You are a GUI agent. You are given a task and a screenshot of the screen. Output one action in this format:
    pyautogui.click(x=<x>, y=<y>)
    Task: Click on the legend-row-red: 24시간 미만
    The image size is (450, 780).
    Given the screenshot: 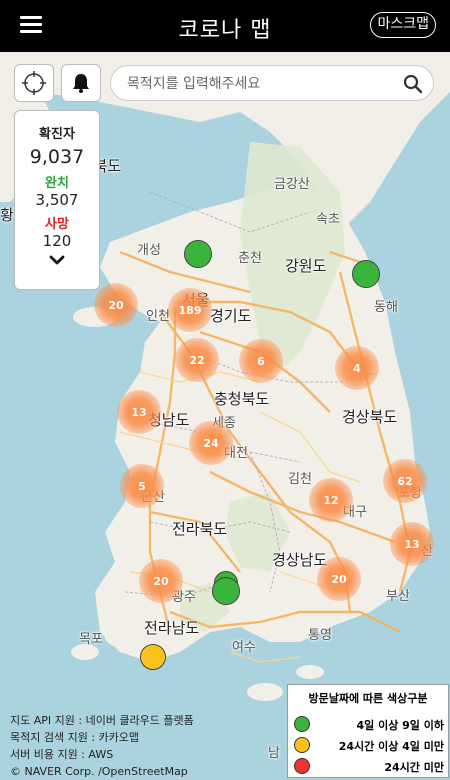 What is the action you would take?
    pyautogui.click(x=369, y=766)
    